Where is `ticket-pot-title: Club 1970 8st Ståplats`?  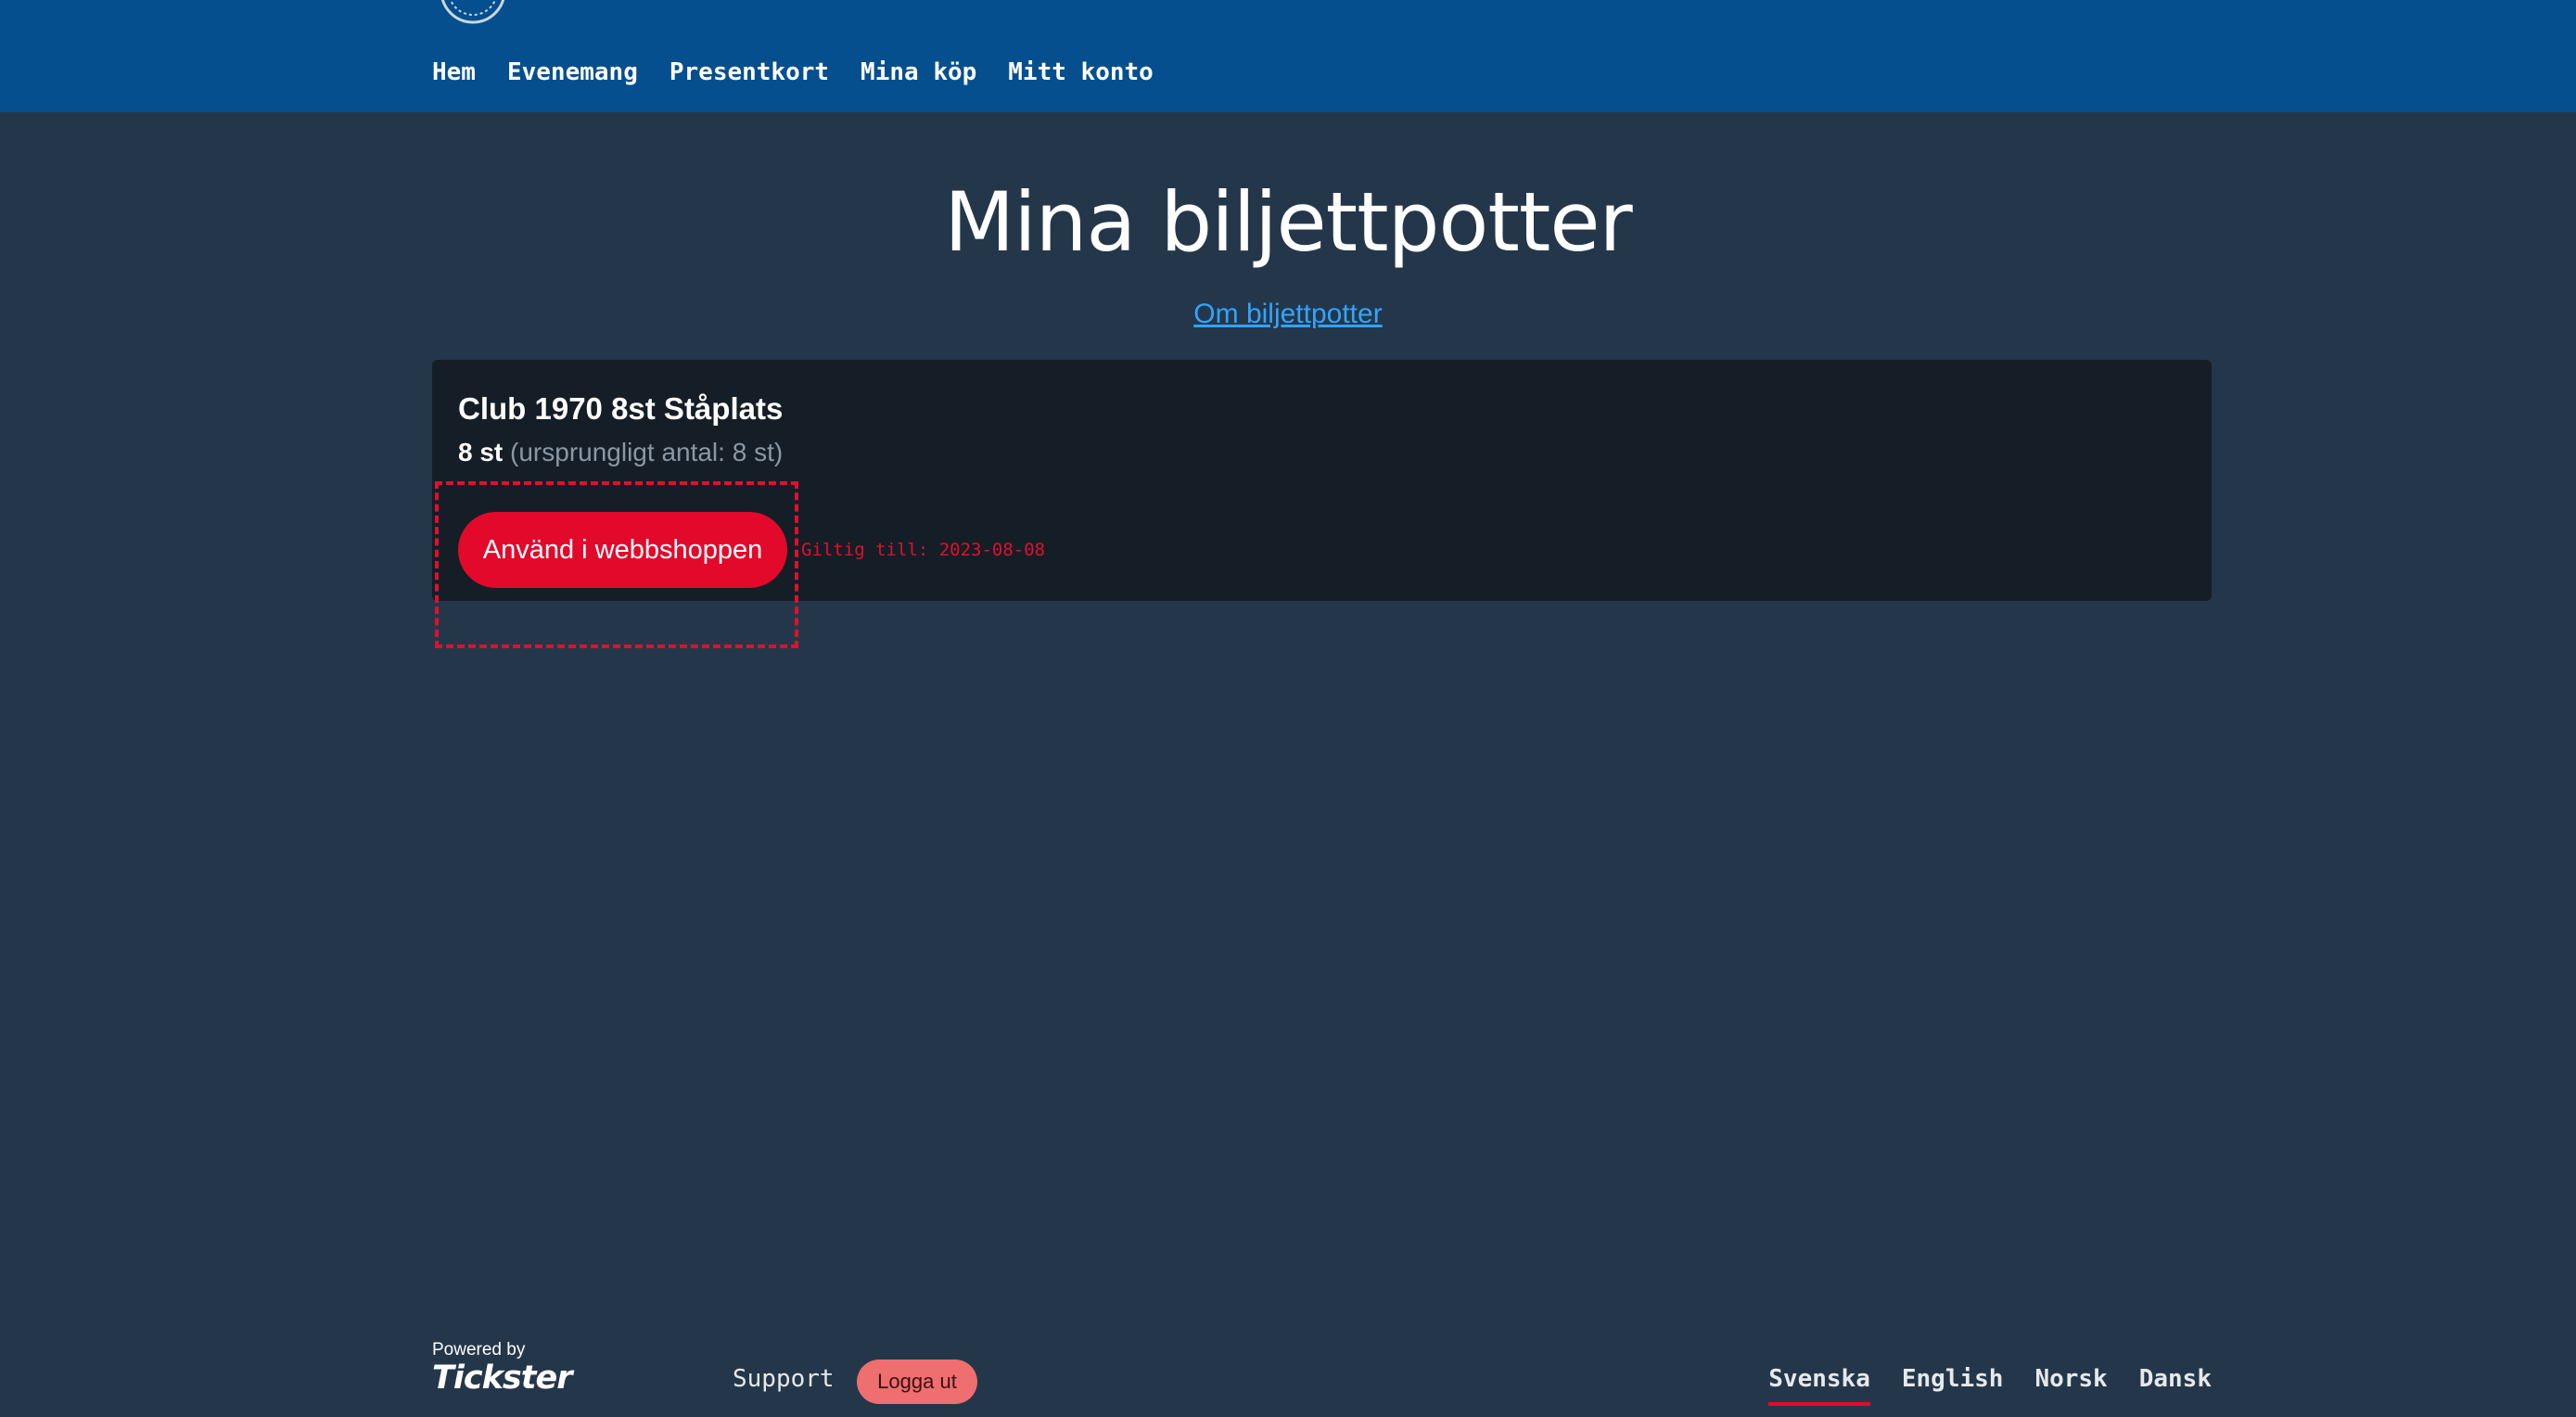
ticket-pot-title: Club 1970 8st Ståplats is located at coordinates (621, 409).